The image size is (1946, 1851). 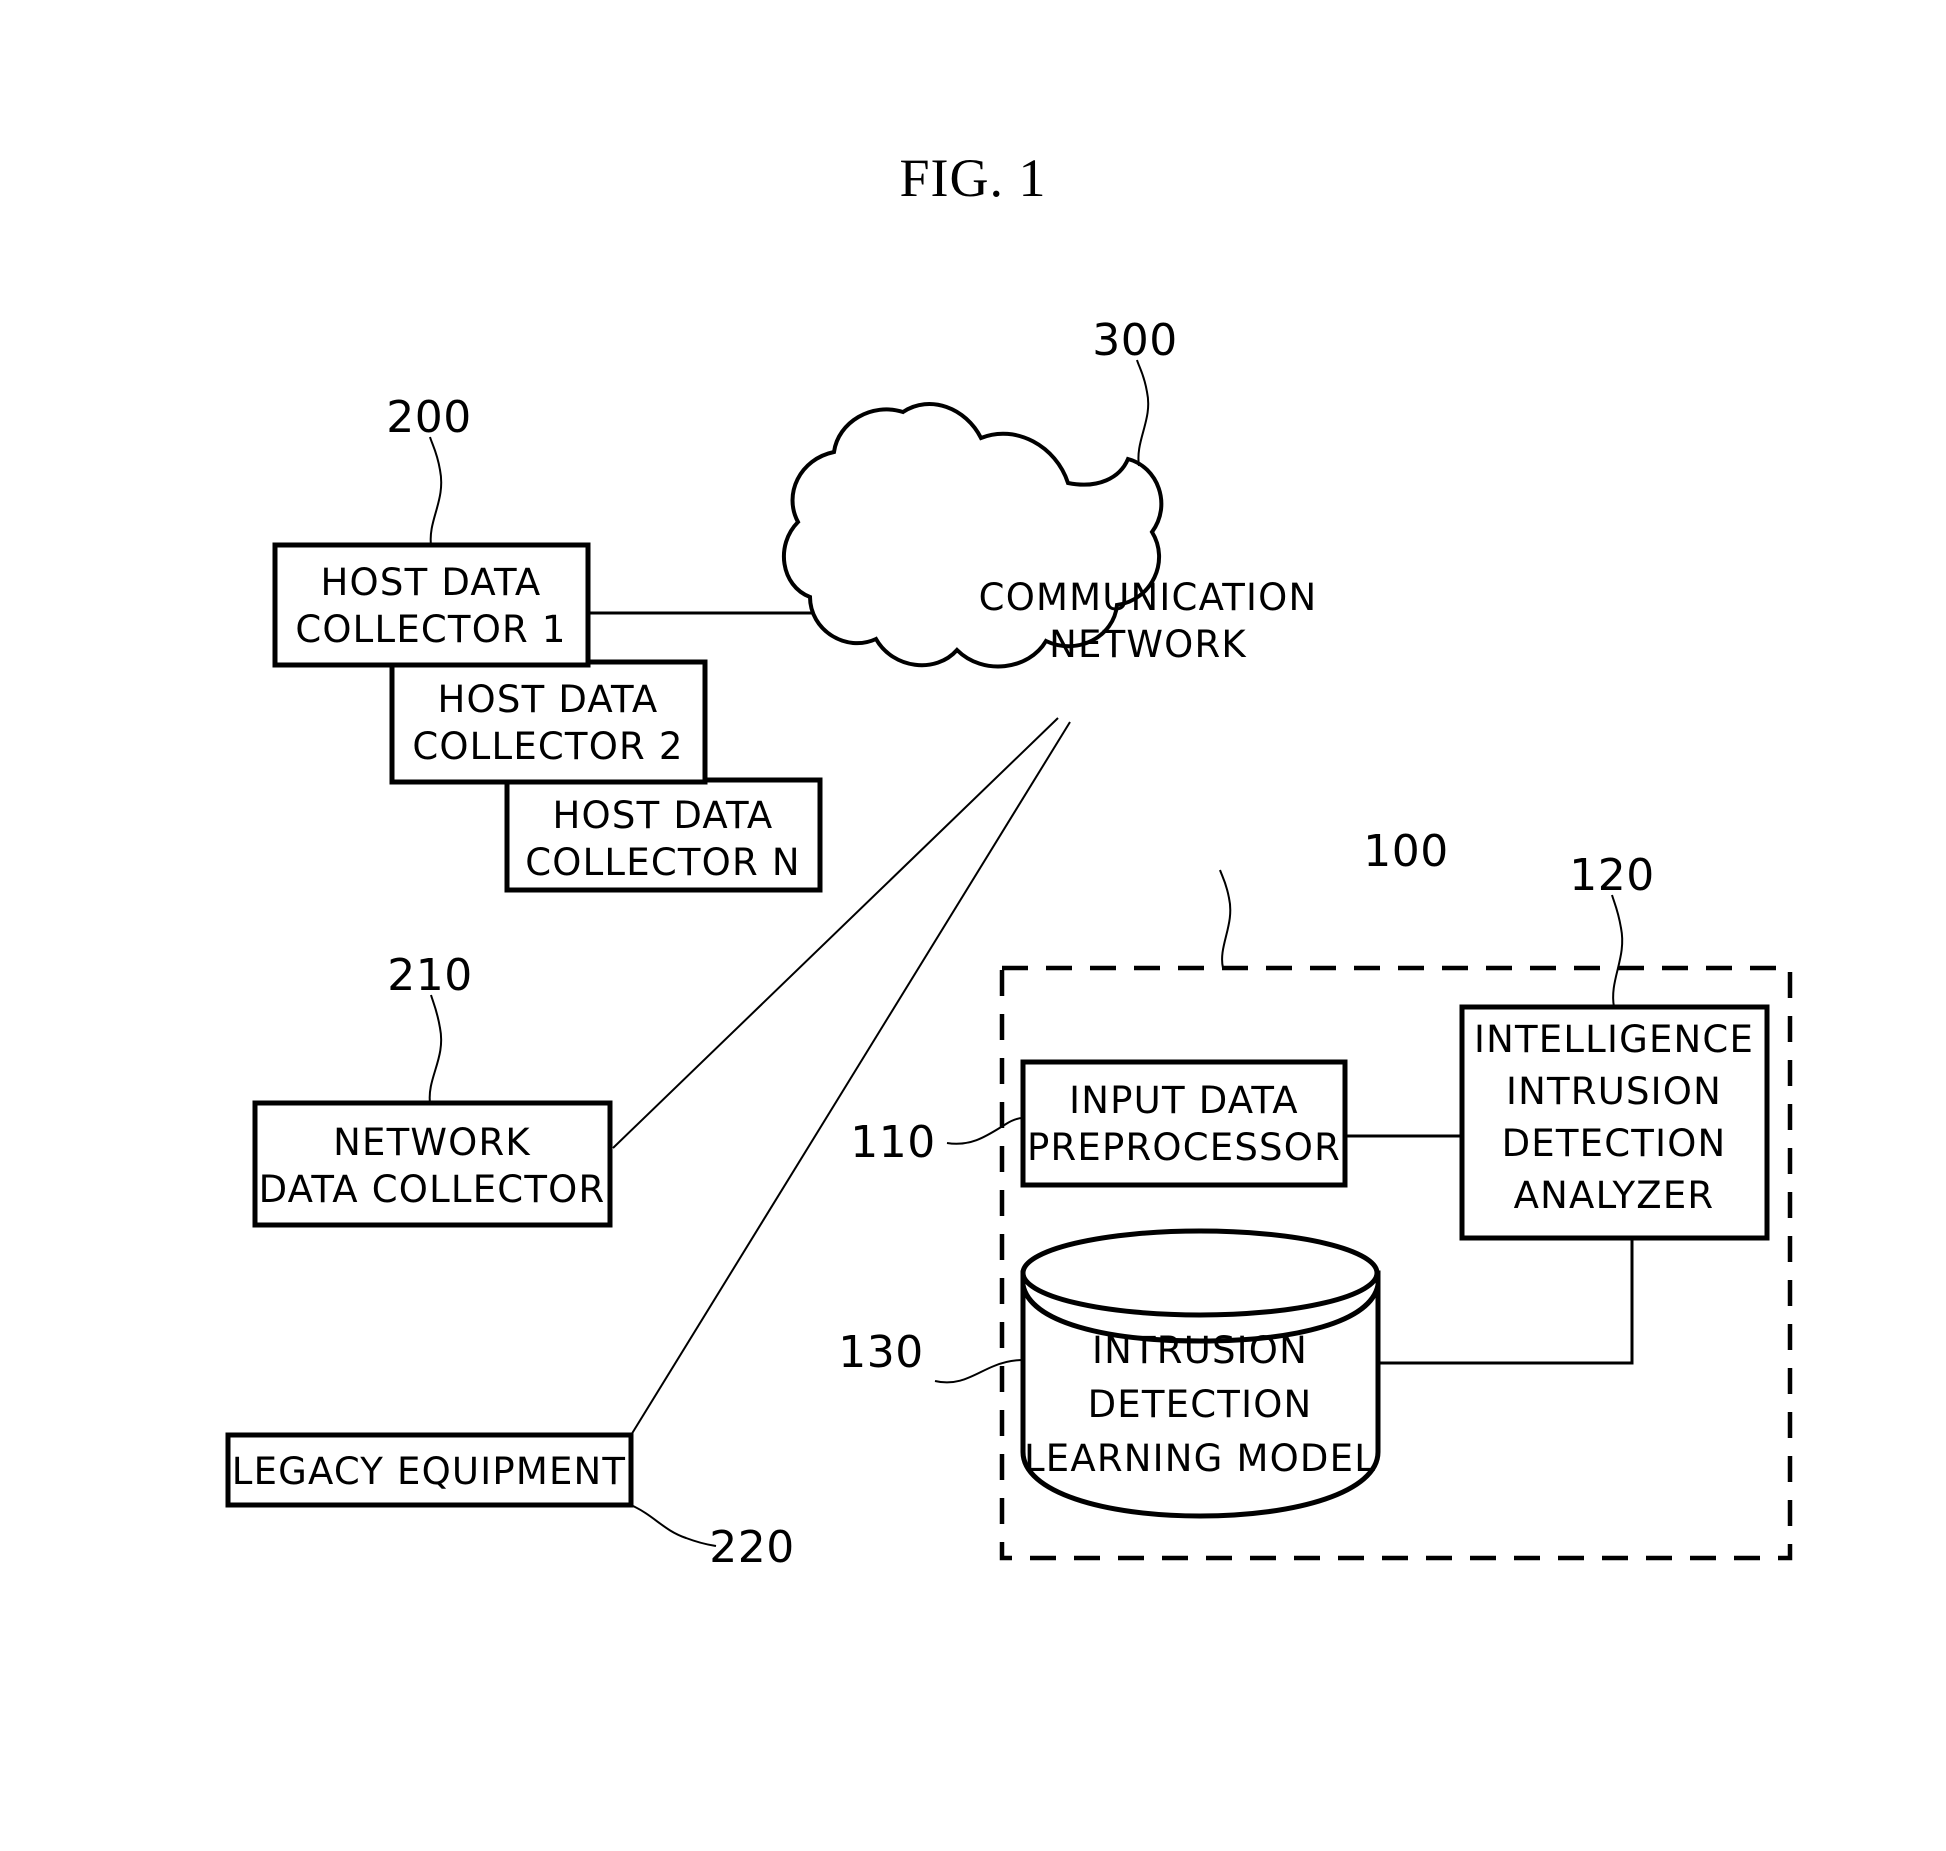 I want to click on node-legacy-equipment: LEGACY EQUIPMENT, so click(x=429, y=1470).